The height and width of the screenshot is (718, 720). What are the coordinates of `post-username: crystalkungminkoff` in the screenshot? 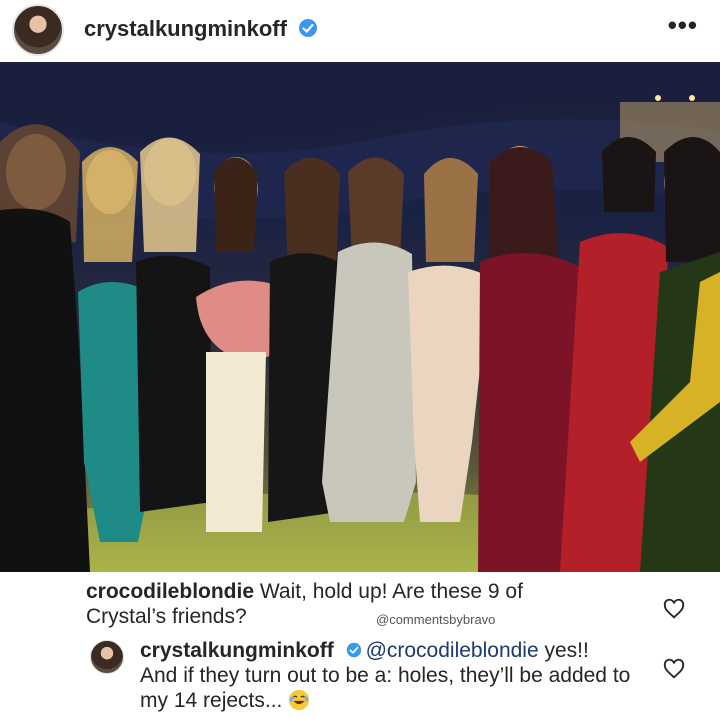 It's located at (185, 29).